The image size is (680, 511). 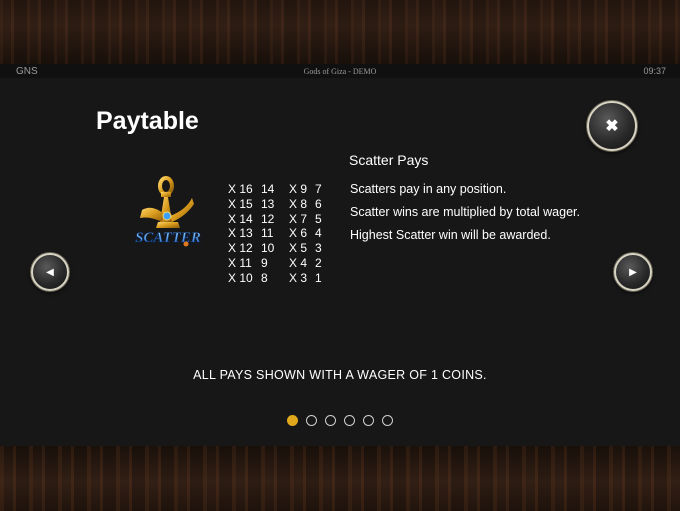 I want to click on close-button: ✖, so click(x=612, y=126).